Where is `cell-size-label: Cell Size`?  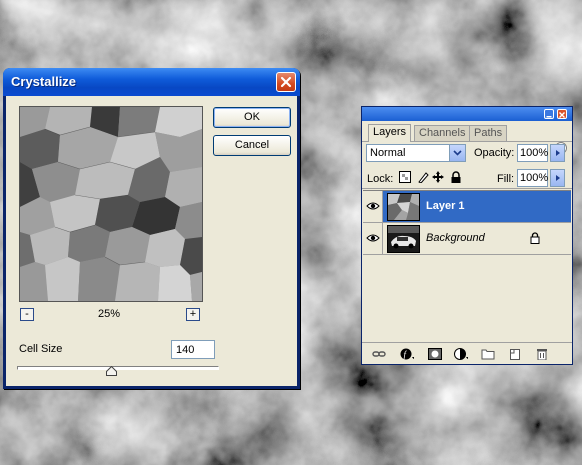
cell-size-label: Cell Size is located at coordinates (41, 349).